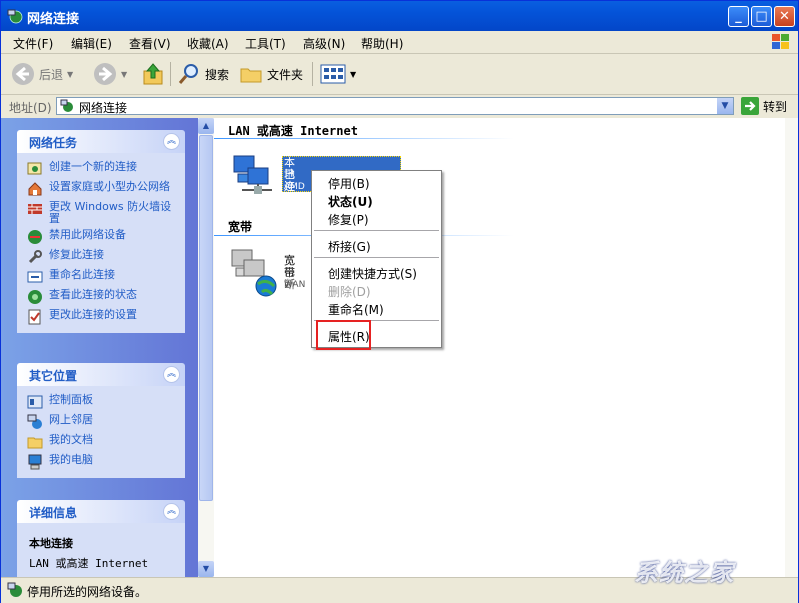 Image resolution: width=799 pixels, height=603 pixels. I want to click on menu-edit: 编辑(E), so click(91, 43).